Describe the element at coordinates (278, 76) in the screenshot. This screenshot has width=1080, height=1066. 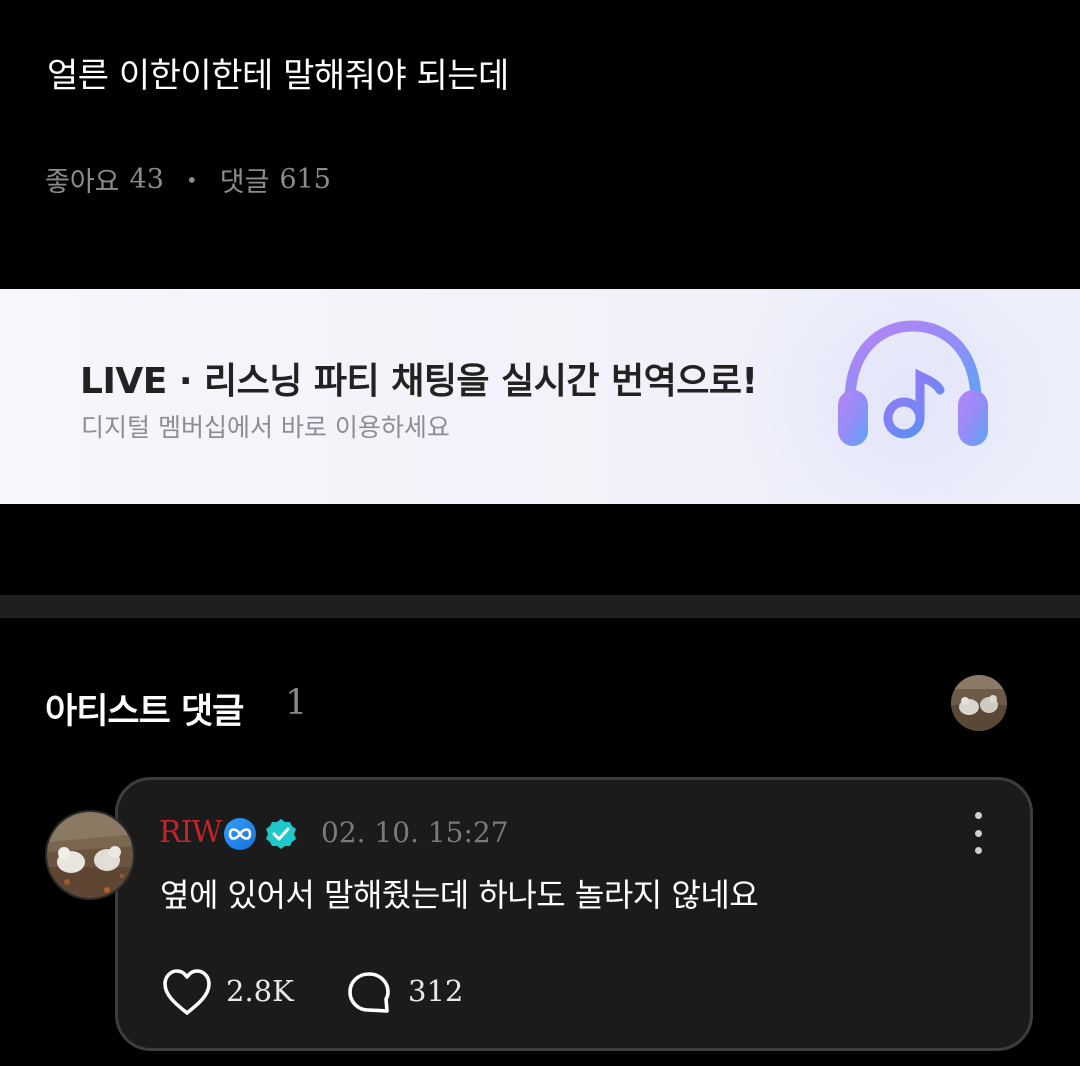
I see `post-body-text: 얼른 이한이한테 말해줘야 되는데` at that location.